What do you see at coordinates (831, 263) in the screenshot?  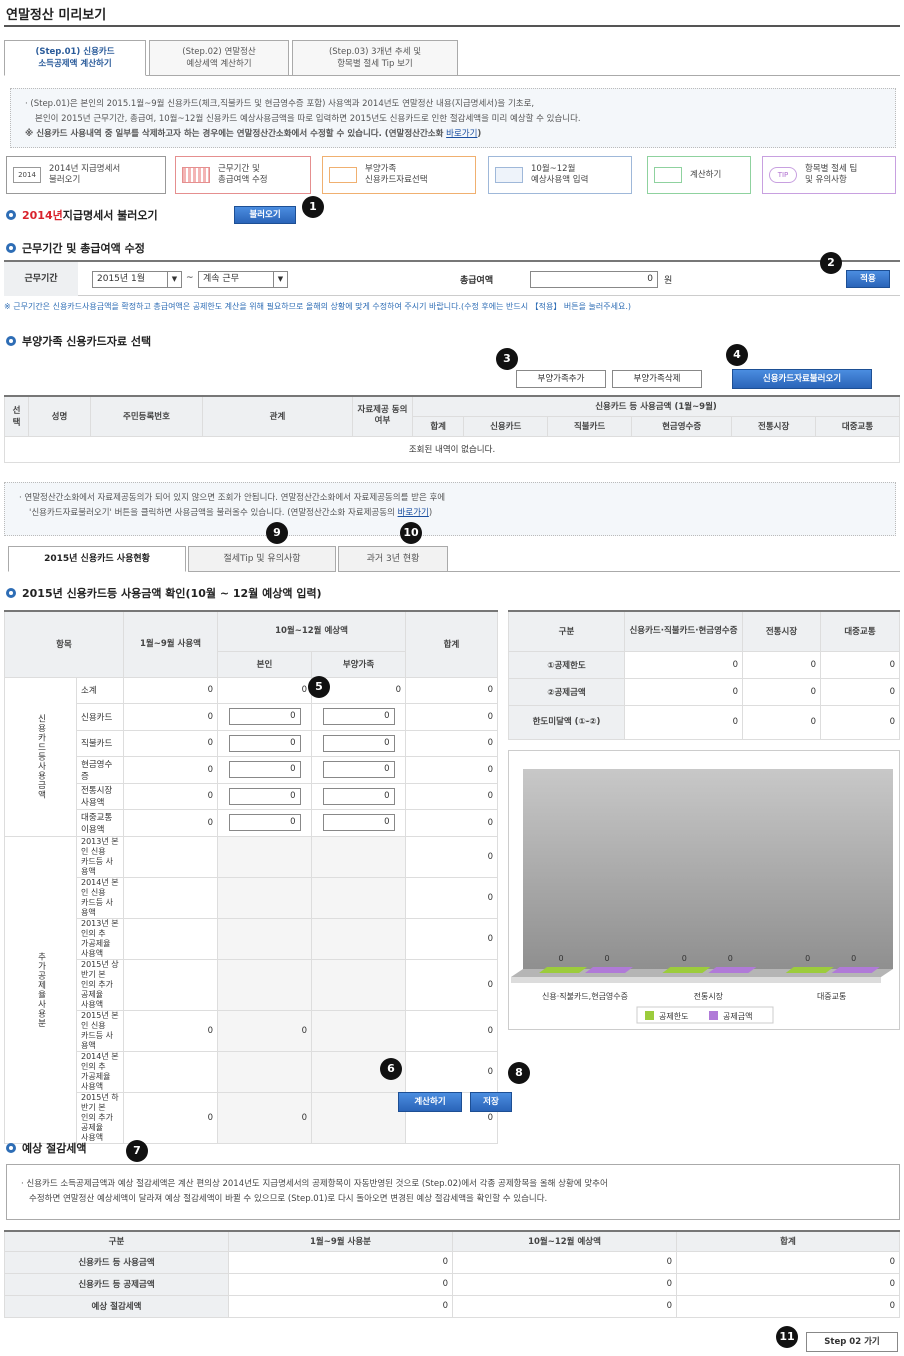 I see `marker-2: 2` at bounding box center [831, 263].